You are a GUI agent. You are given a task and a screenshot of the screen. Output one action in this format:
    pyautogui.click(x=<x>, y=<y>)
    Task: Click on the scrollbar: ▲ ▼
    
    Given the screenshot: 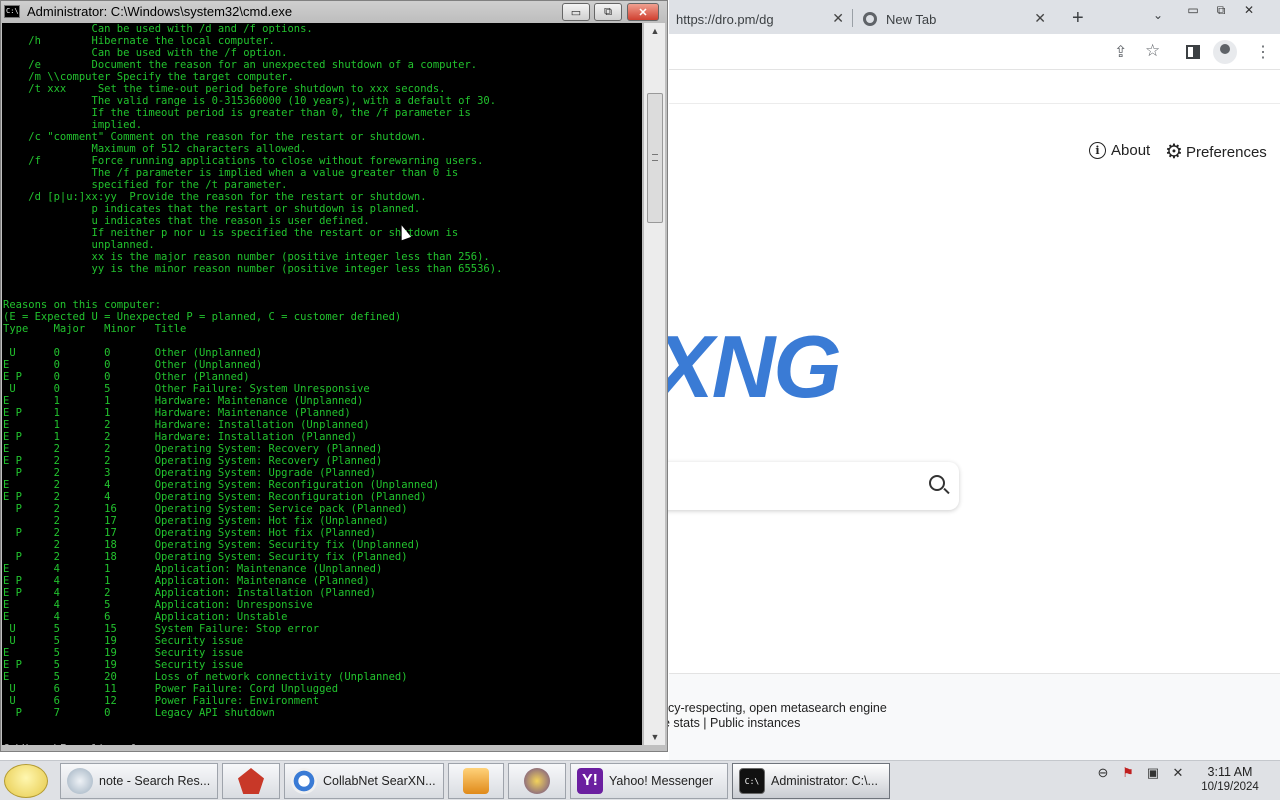 What is the action you would take?
    pyautogui.click(x=654, y=384)
    